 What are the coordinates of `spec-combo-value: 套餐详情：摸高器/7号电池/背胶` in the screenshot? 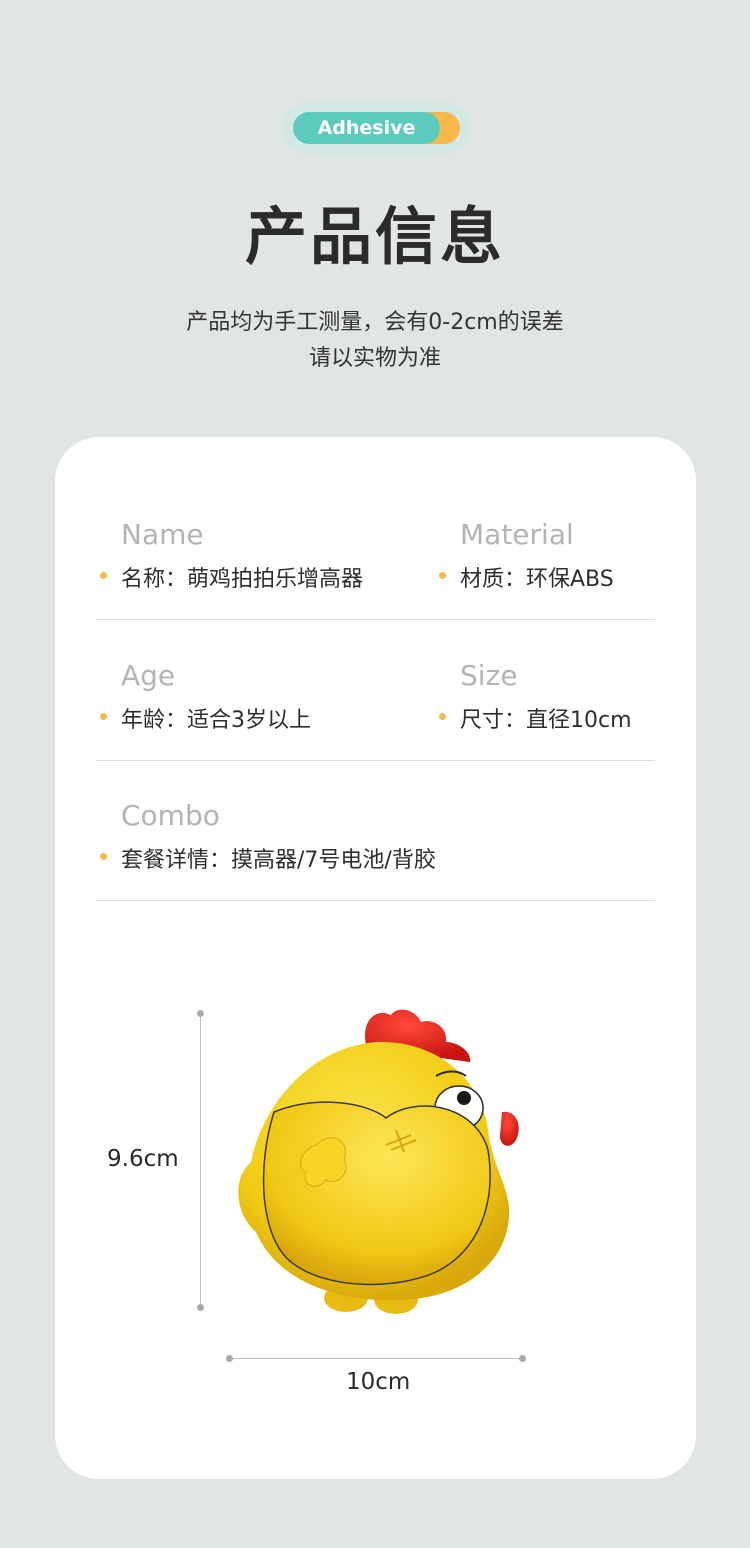 It's located at (278, 860).